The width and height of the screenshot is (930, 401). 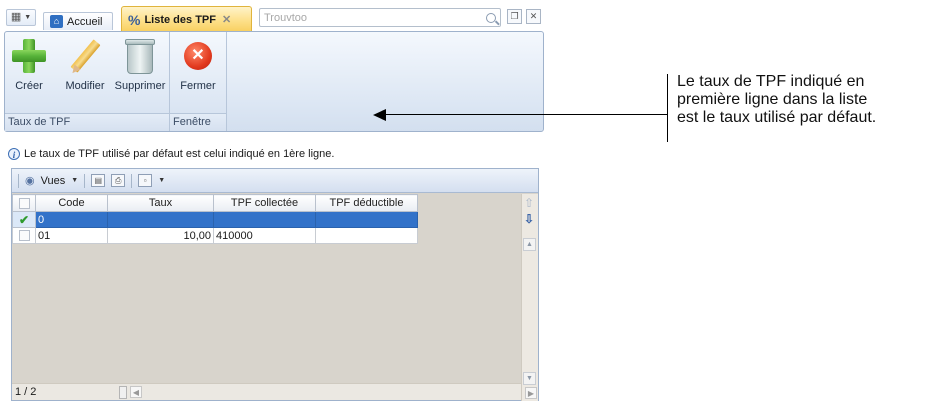 I want to click on search-icon, so click(x=491, y=17).